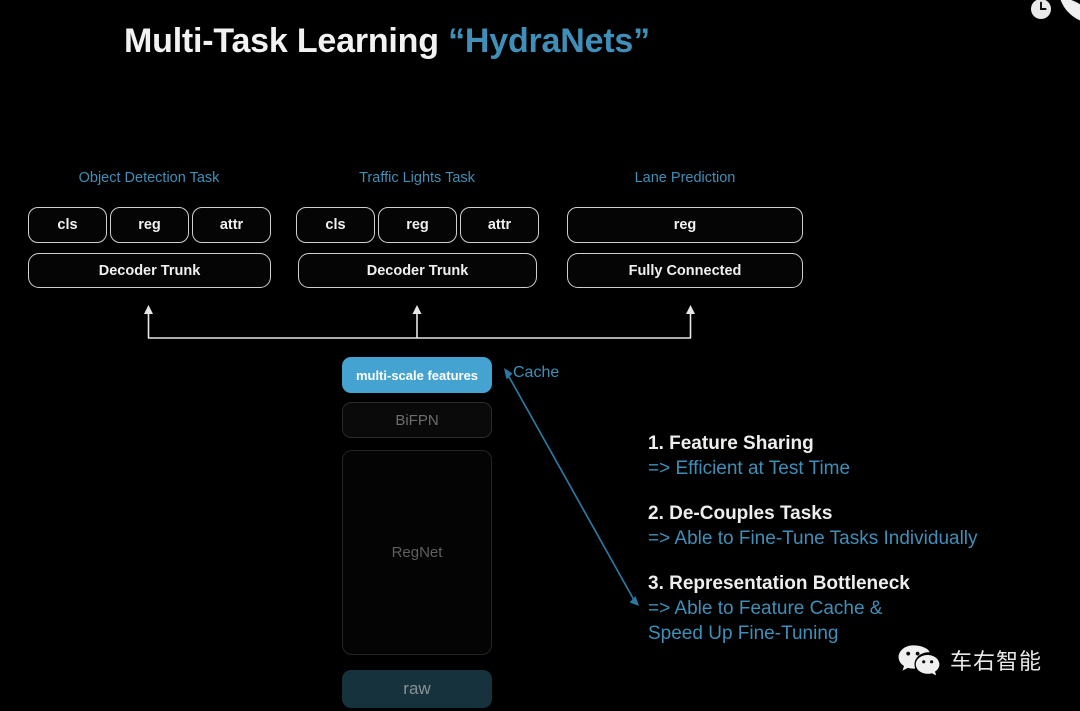 The width and height of the screenshot is (1080, 711). I want to click on page-title: Multi-Task Learning “HydraNets”, so click(387, 41).